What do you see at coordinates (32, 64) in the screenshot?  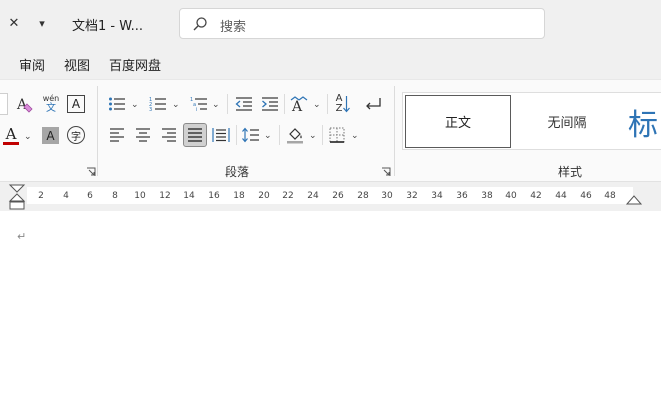 I see `menu-review: 审阅` at bounding box center [32, 64].